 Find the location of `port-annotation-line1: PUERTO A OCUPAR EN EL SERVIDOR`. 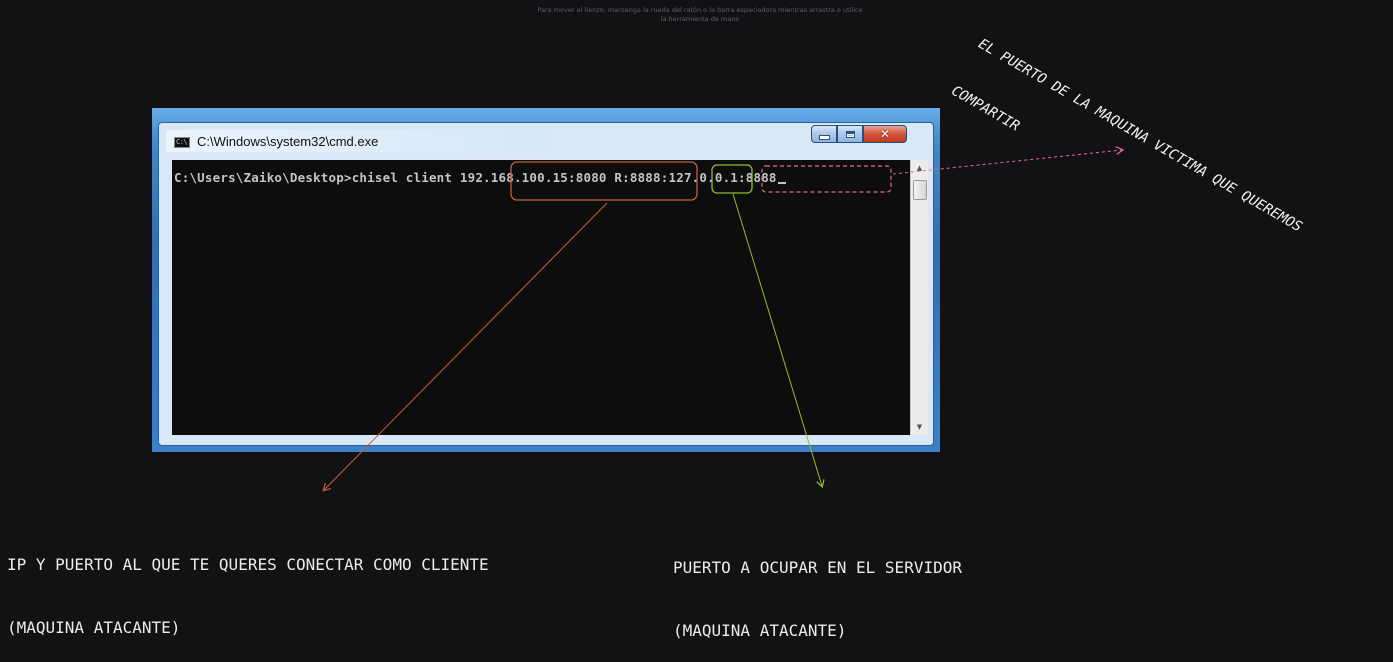

port-annotation-line1: PUERTO A OCUPAR EN EL SERVIDOR is located at coordinates (817, 567).